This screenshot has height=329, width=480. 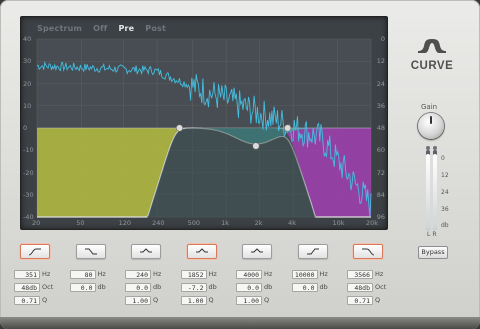 I want to click on meter-scale-label: 12, so click(x=445, y=175).